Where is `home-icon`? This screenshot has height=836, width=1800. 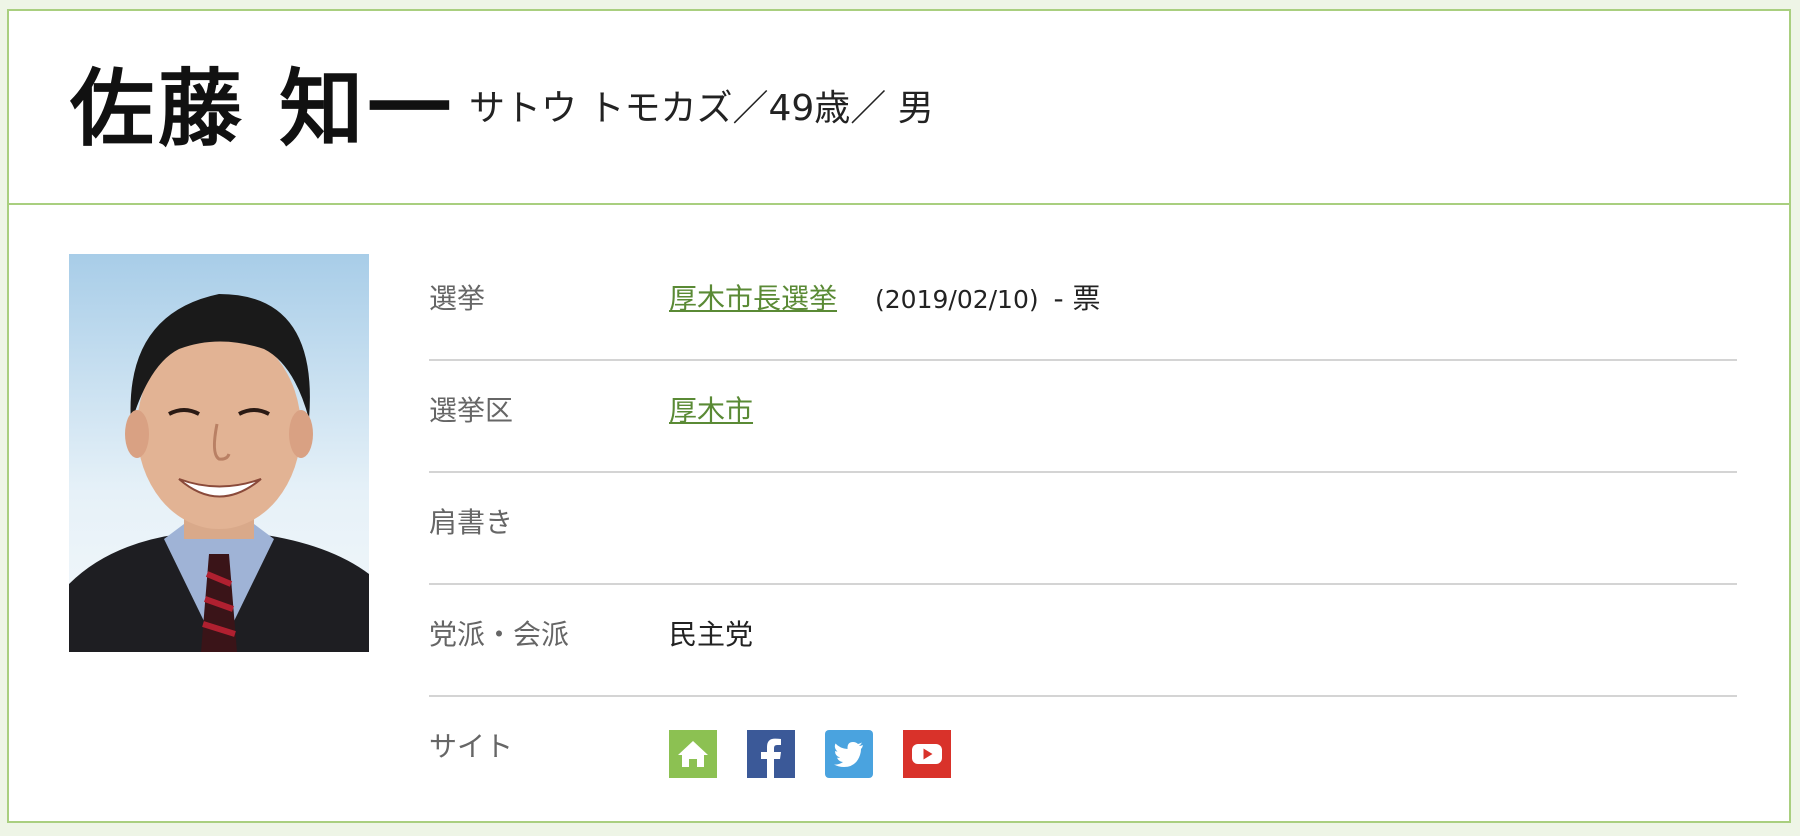
home-icon is located at coordinates (693, 754).